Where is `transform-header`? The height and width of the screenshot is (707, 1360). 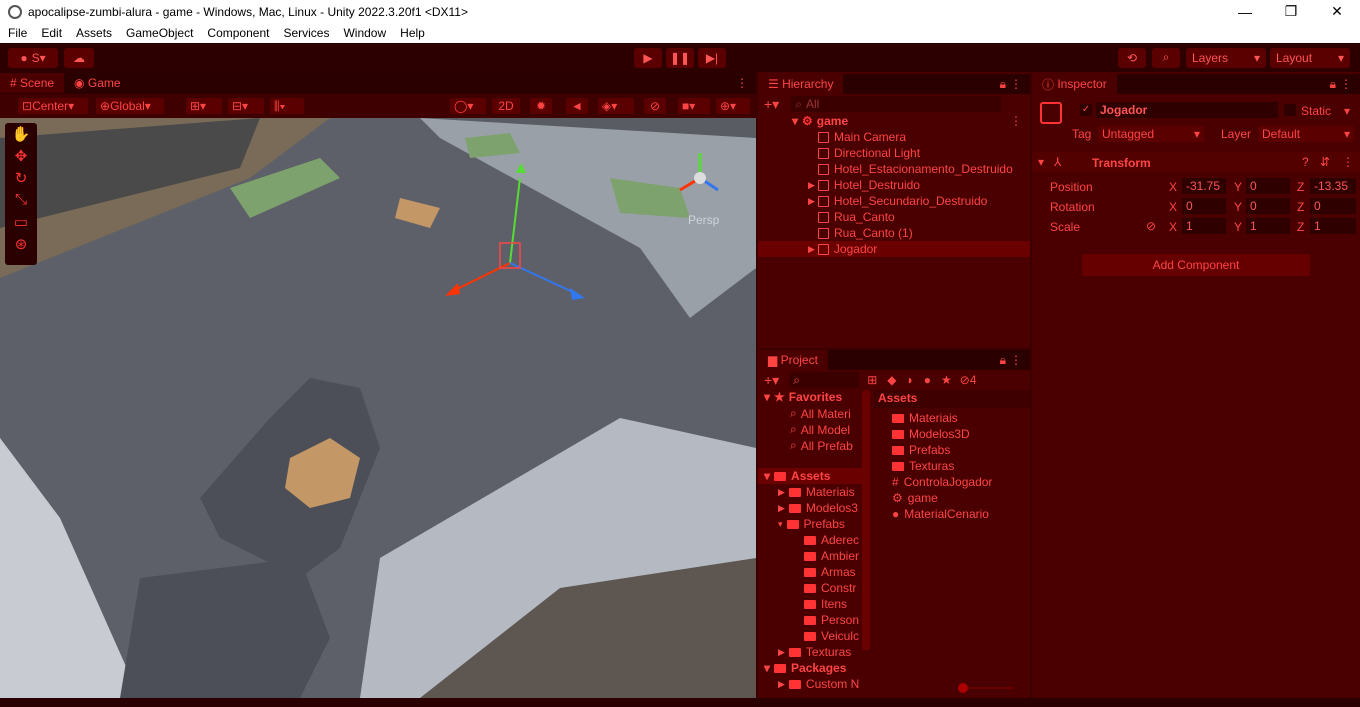 transform-header is located at coordinates (1196, 162).